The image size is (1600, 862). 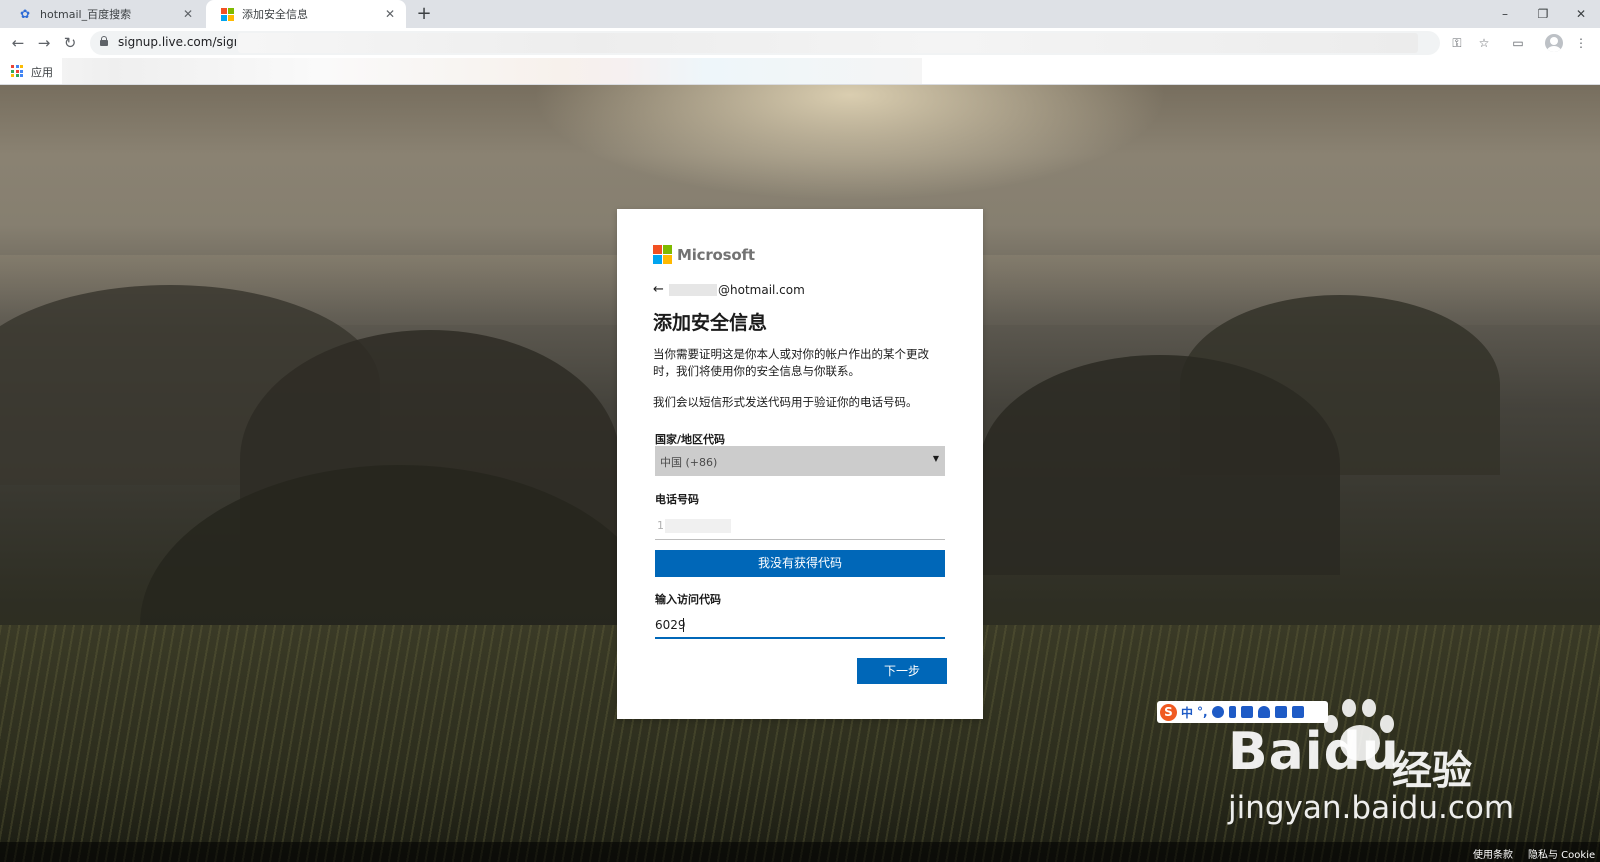 What do you see at coordinates (800, 852) in the screenshot?
I see `page-footer: 使用条款 隐私与 Cookie` at bounding box center [800, 852].